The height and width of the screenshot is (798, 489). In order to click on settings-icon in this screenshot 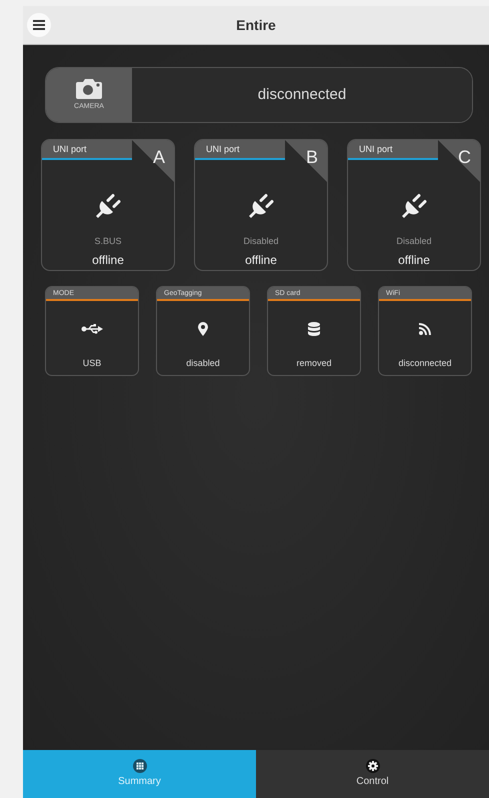, I will do `click(373, 766)`.